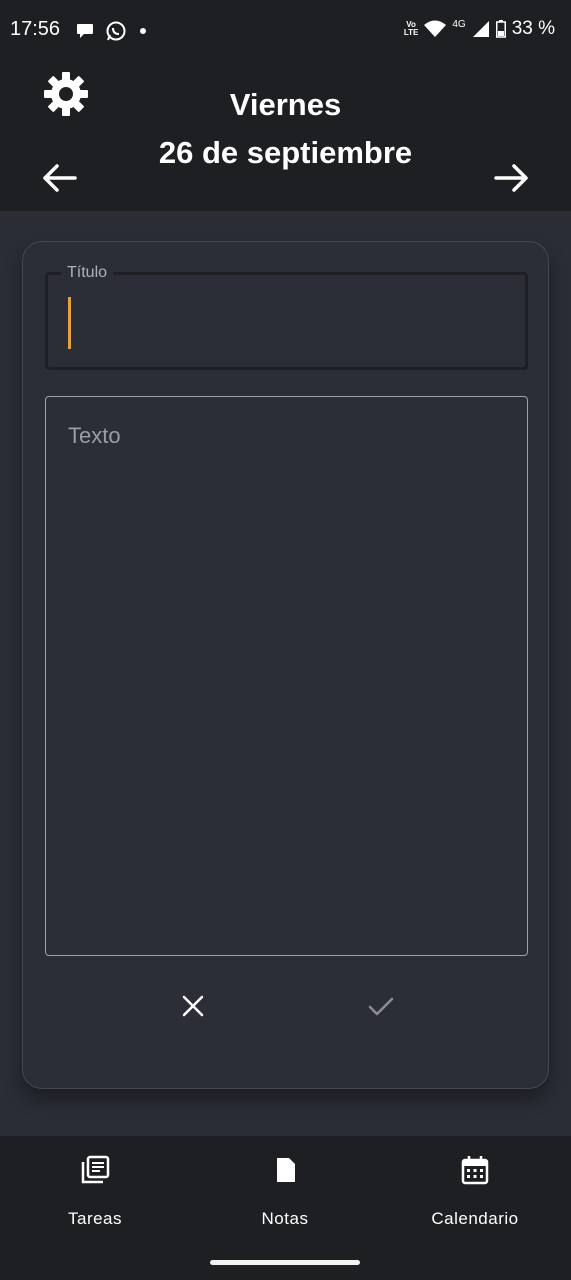 This screenshot has height=1280, width=571. What do you see at coordinates (475, 1191) in the screenshot?
I see `nav-item-calendario: Calendario` at bounding box center [475, 1191].